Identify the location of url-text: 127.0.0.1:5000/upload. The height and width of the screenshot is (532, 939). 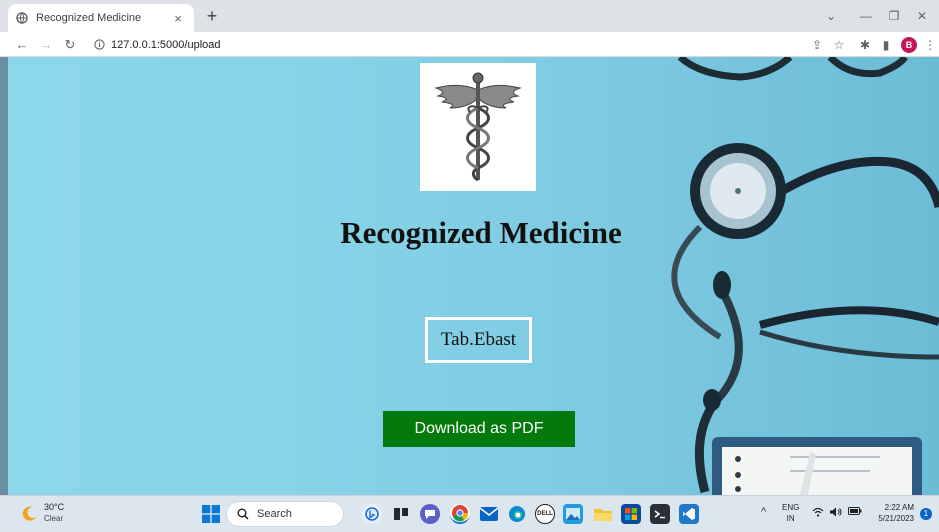
(166, 44).